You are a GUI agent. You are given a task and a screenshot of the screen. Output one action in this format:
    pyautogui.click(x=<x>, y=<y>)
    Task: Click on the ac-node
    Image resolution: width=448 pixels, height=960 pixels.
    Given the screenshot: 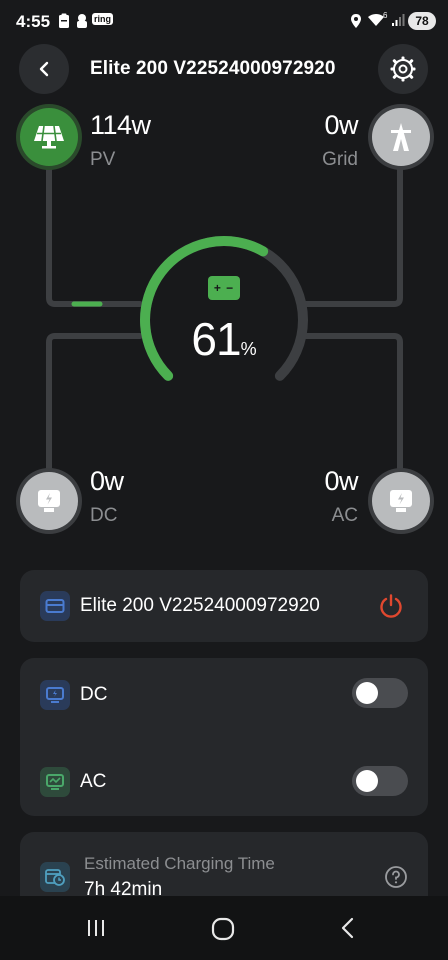 What is the action you would take?
    pyautogui.click(x=401, y=501)
    